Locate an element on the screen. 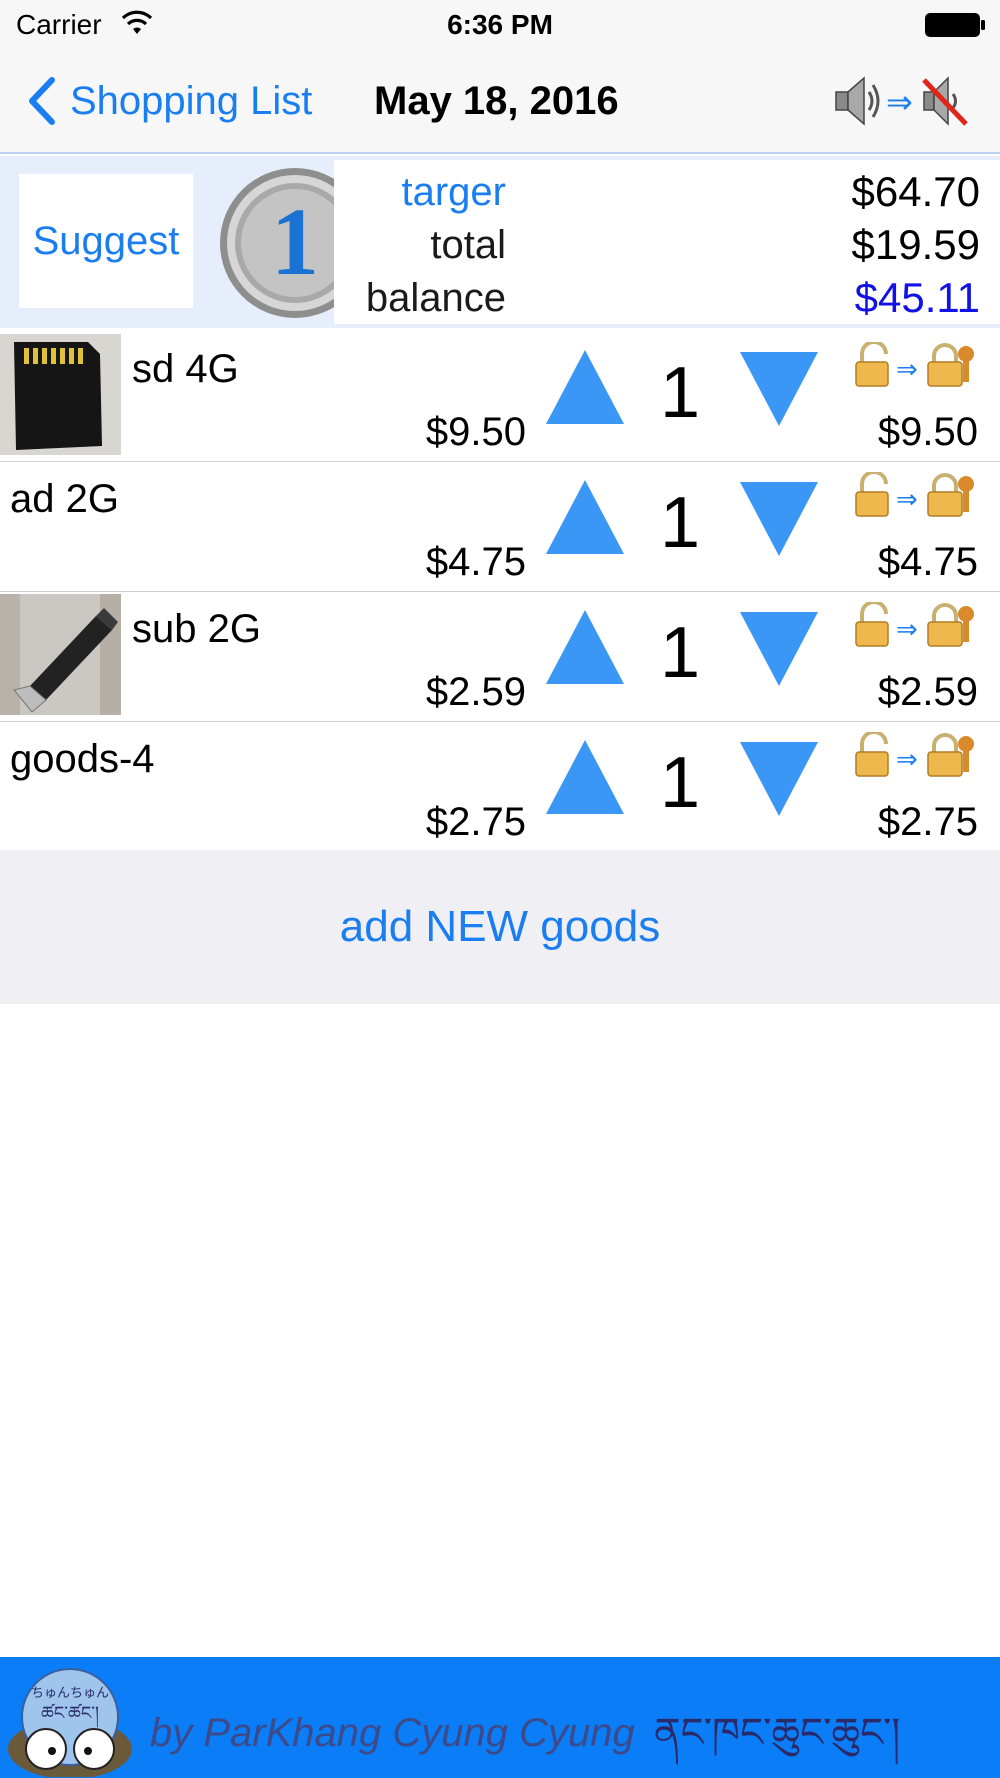 The height and width of the screenshot is (1778, 1000). logo-text: ちゅんちゅん is located at coordinates (70, 1693).